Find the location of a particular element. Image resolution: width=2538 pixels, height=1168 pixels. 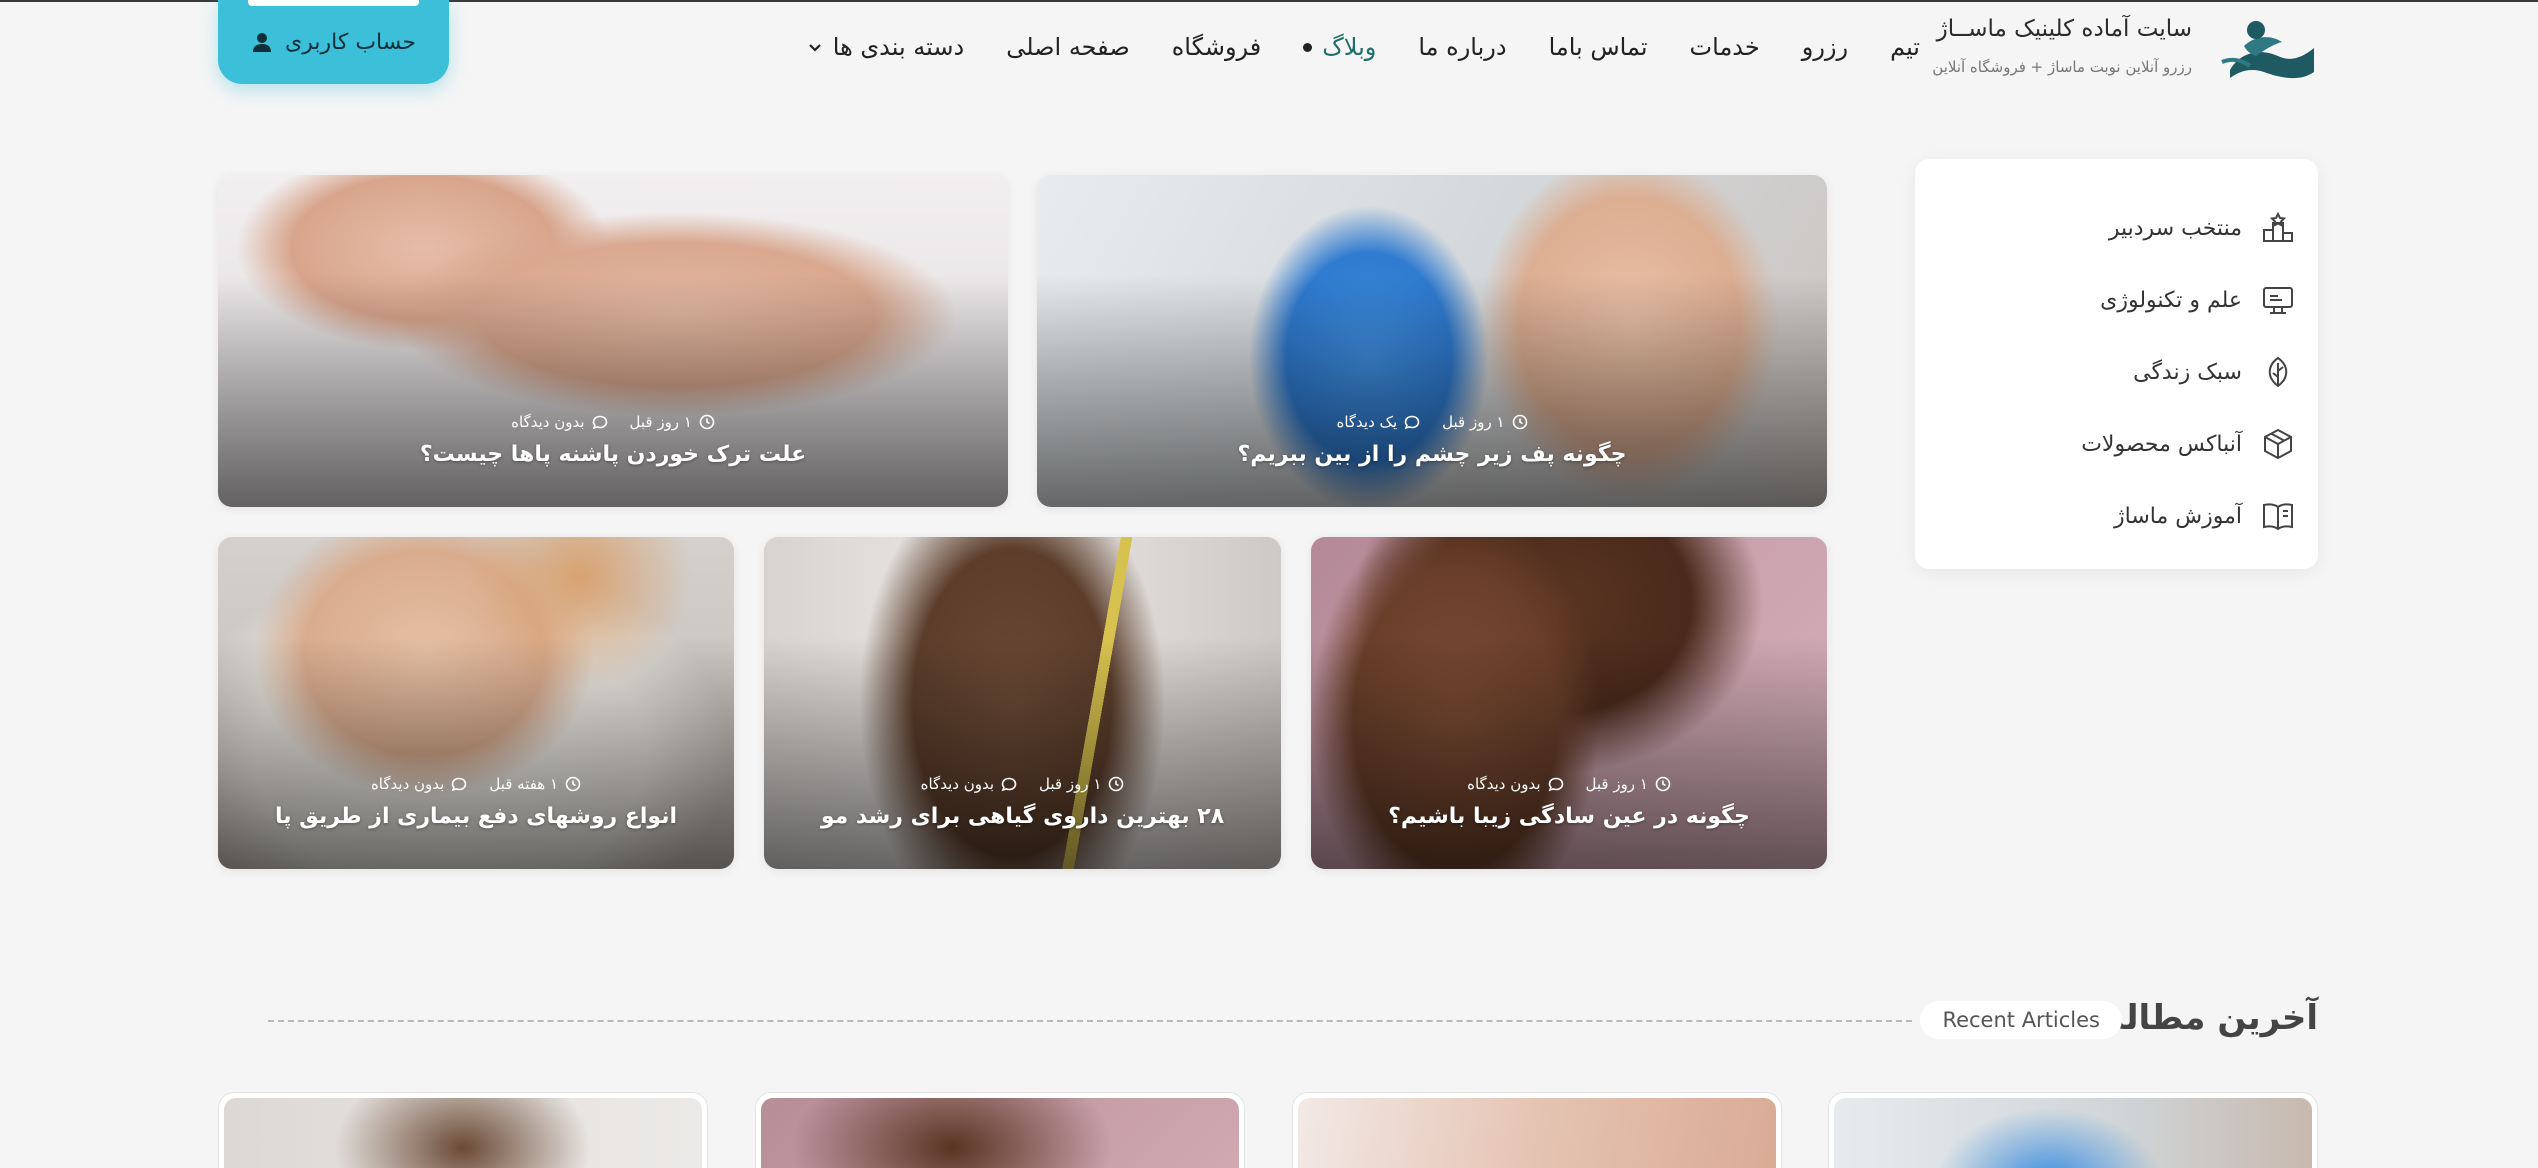

podium-icon is located at coordinates (2278, 228).